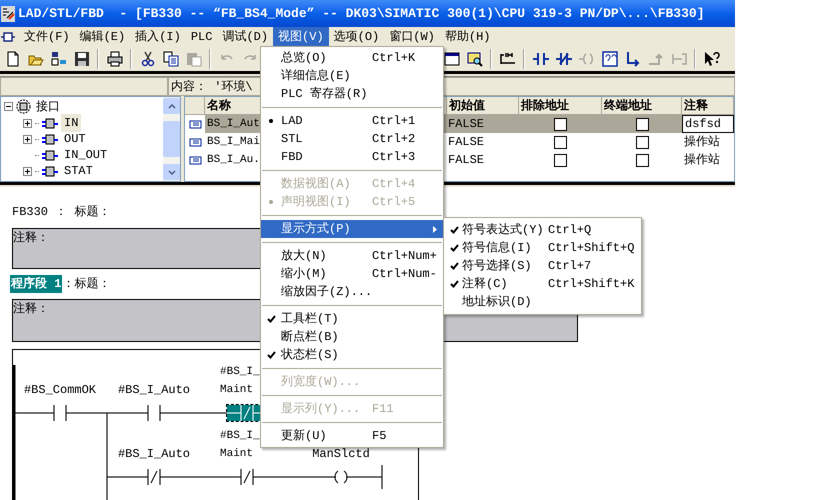 This screenshot has height=500, width=819. What do you see at coordinates (60, 390) in the screenshot?
I see `operand-label: #BS_CommOK` at bounding box center [60, 390].